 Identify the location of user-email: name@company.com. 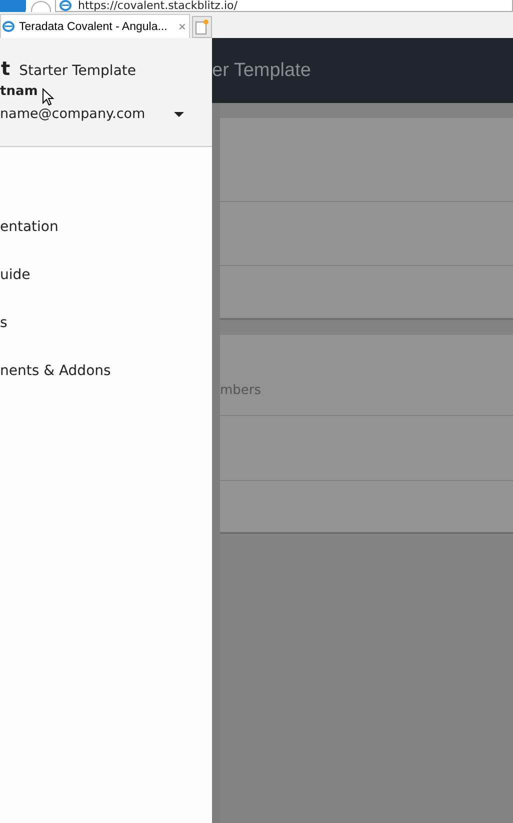
(73, 114).